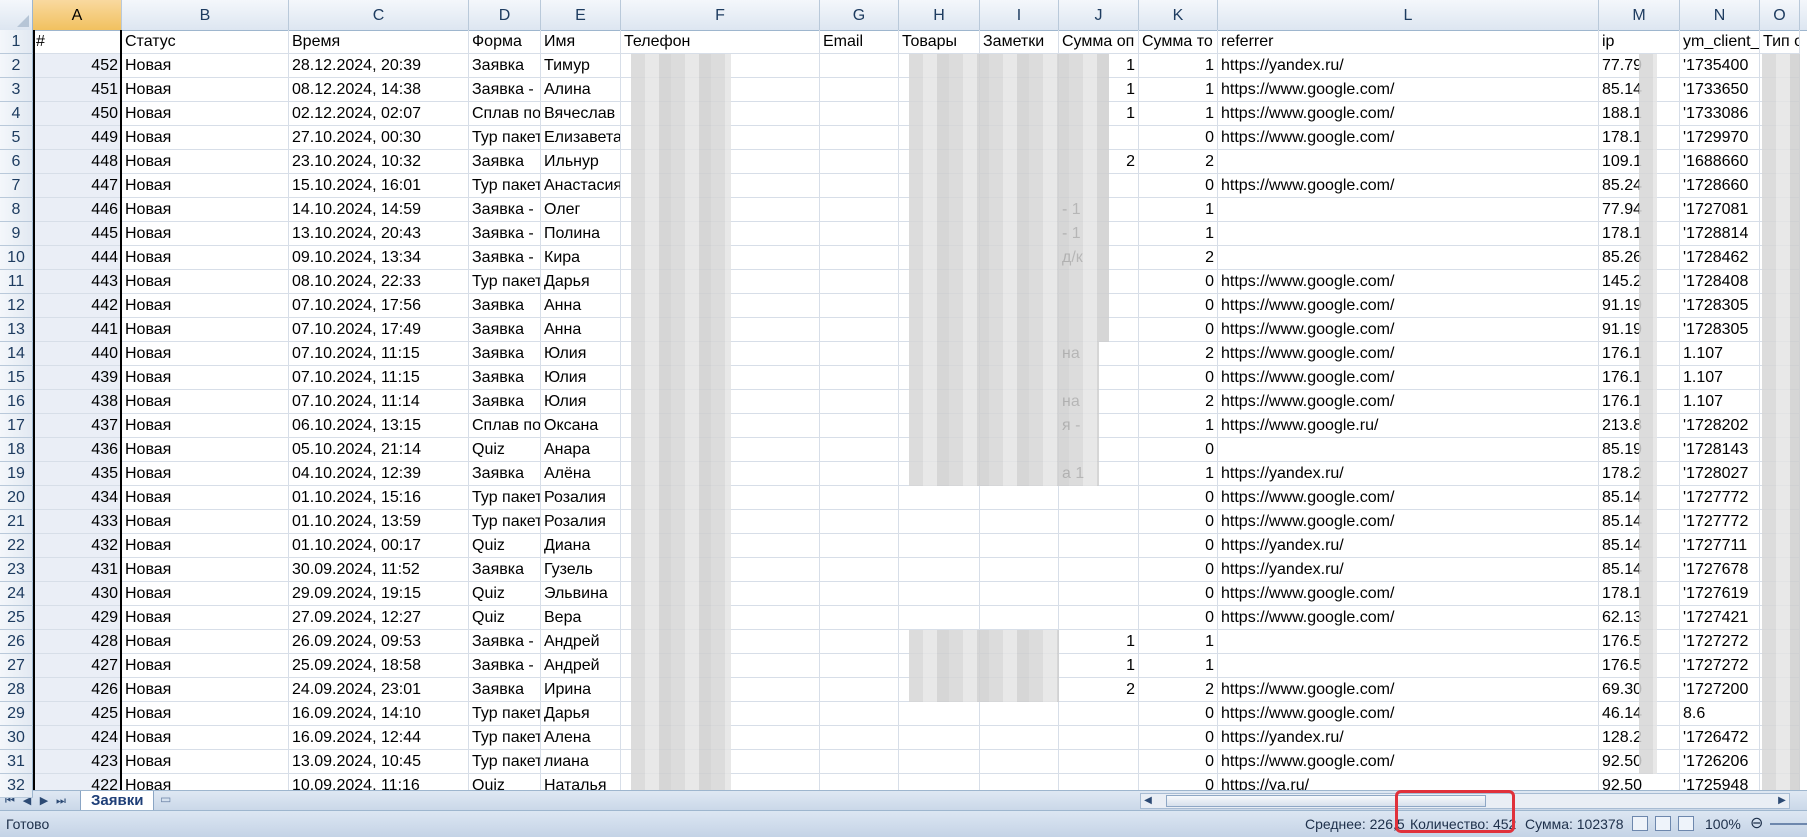 The width and height of the screenshot is (1807, 837). What do you see at coordinates (379, 642) in the screenshot?
I see `table-cell: 26.09.2024, 09:53` at bounding box center [379, 642].